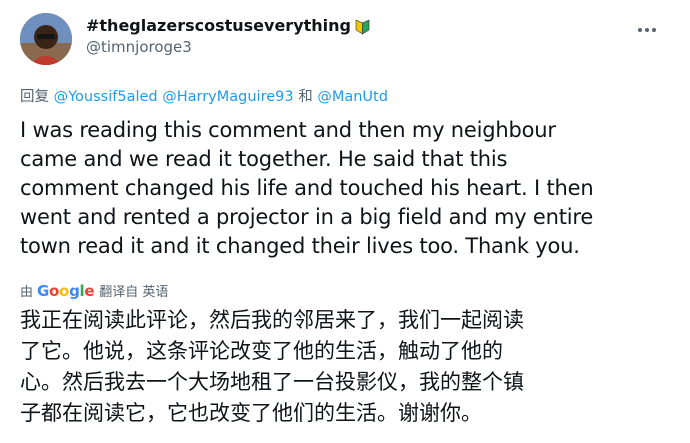 Image resolution: width=690 pixels, height=443 pixels. I want to click on mention-link: @ManUtd, so click(352, 97).